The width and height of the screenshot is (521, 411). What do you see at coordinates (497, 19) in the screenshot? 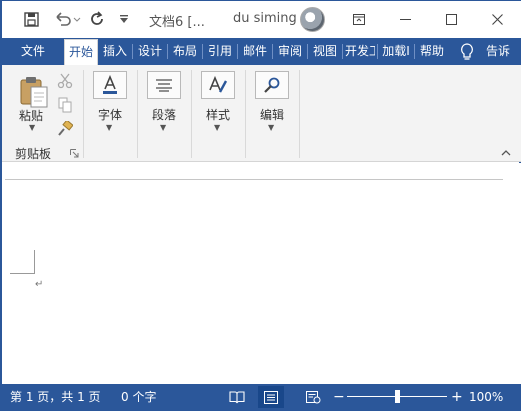
I see `close-icon` at bounding box center [497, 19].